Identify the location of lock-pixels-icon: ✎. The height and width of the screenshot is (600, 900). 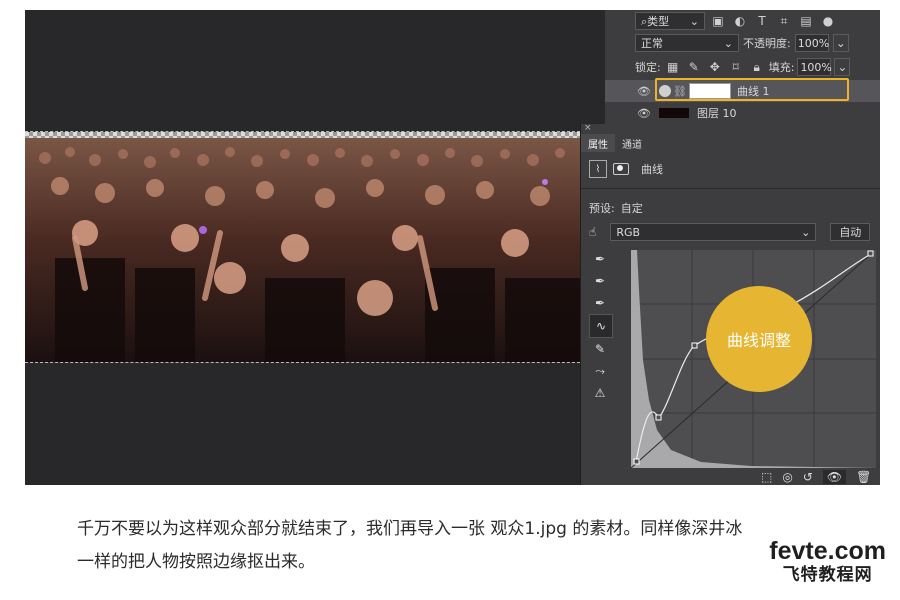
(694, 67).